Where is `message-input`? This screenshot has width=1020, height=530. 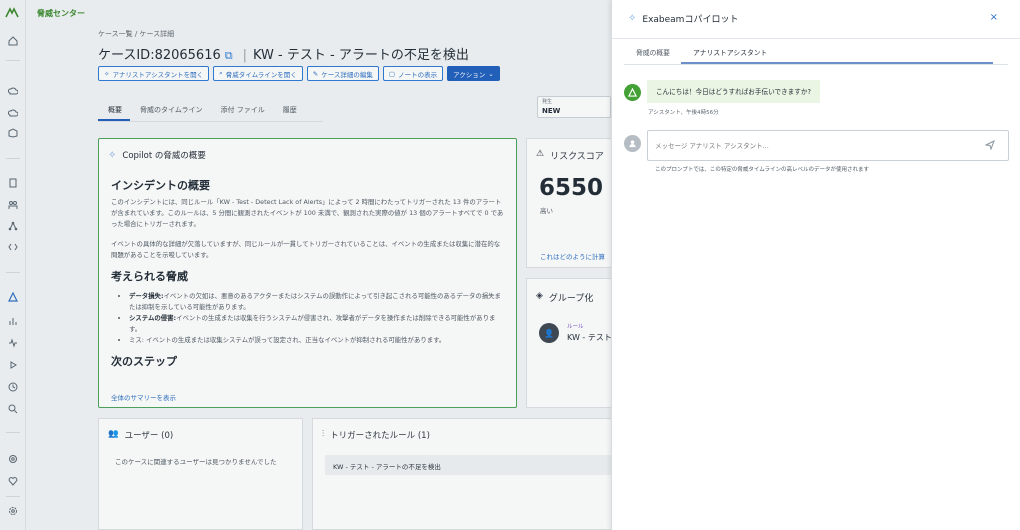
message-input is located at coordinates (828, 145).